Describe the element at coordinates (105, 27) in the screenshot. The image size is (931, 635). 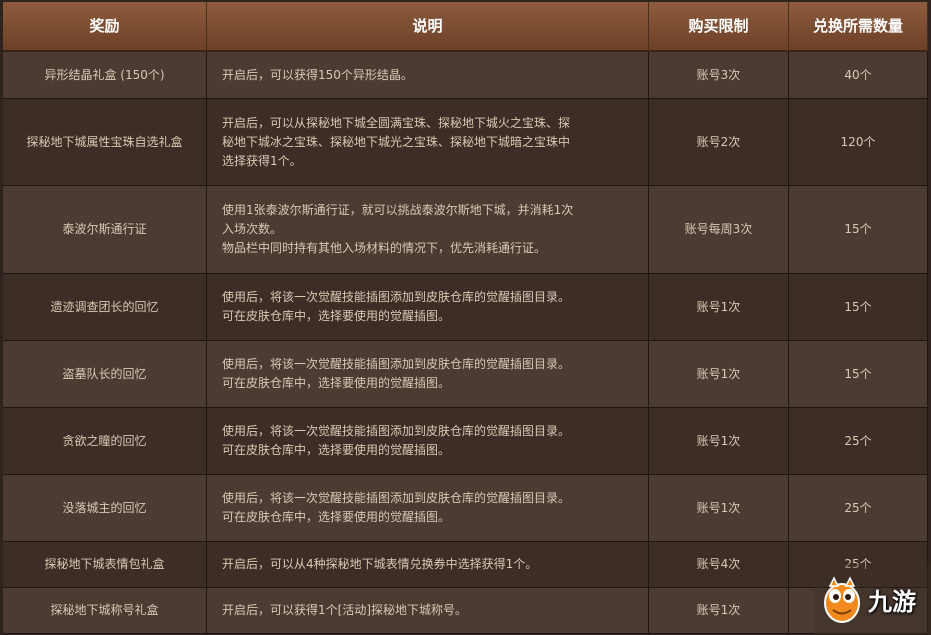
I see `header-reward: 奖励` at that location.